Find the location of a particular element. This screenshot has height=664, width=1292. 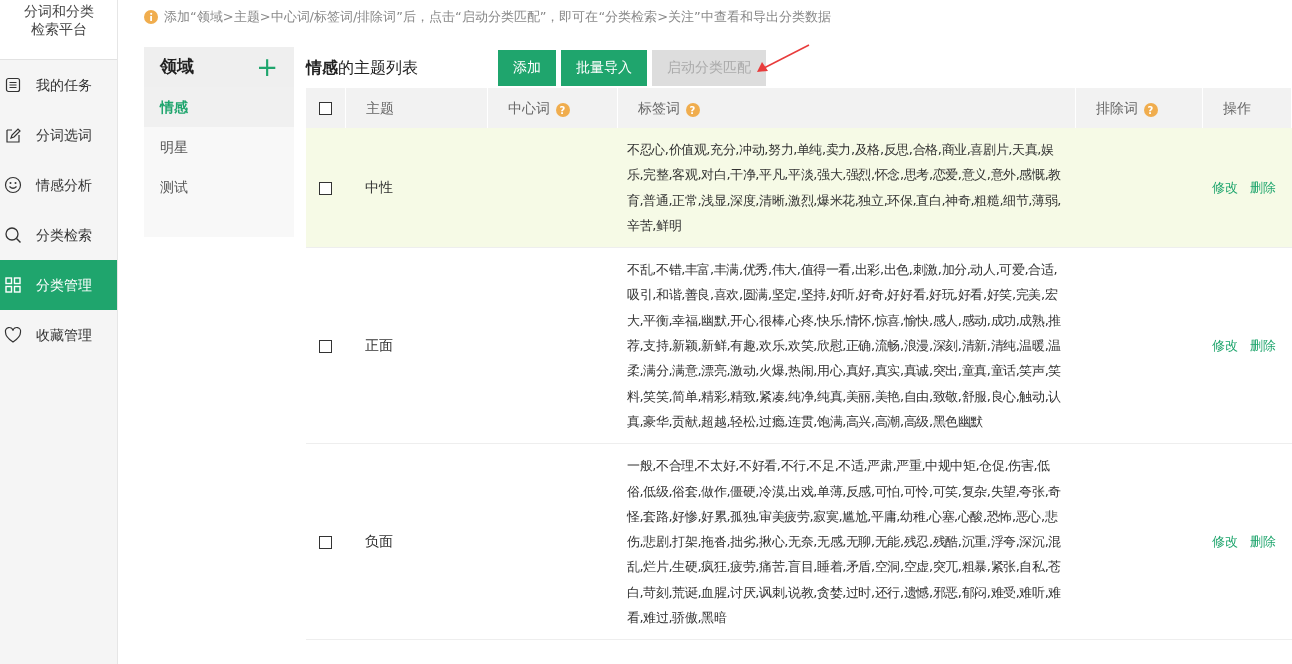

annotation-arrow is located at coordinates (783, 59).